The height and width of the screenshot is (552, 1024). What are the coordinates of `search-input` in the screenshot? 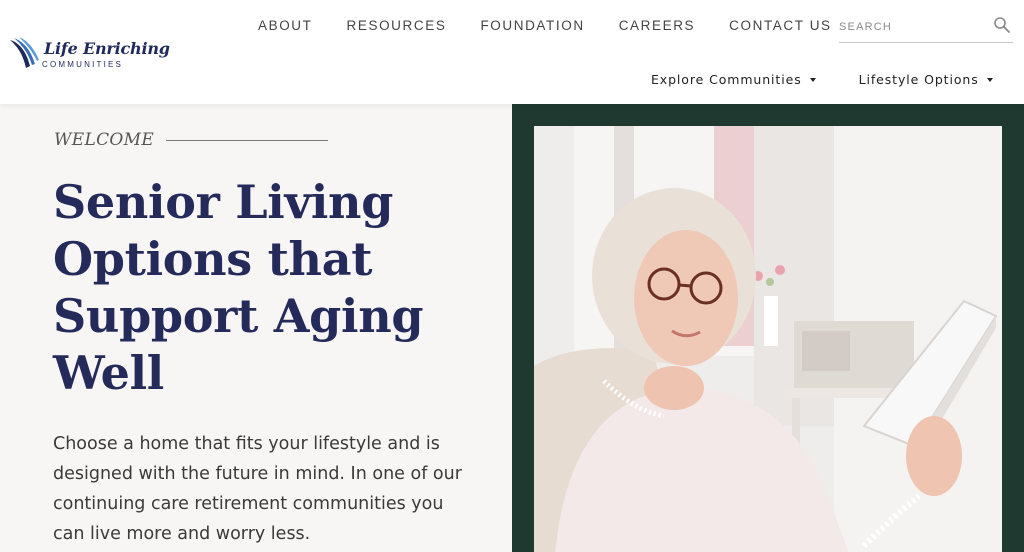 It's located at (913, 27).